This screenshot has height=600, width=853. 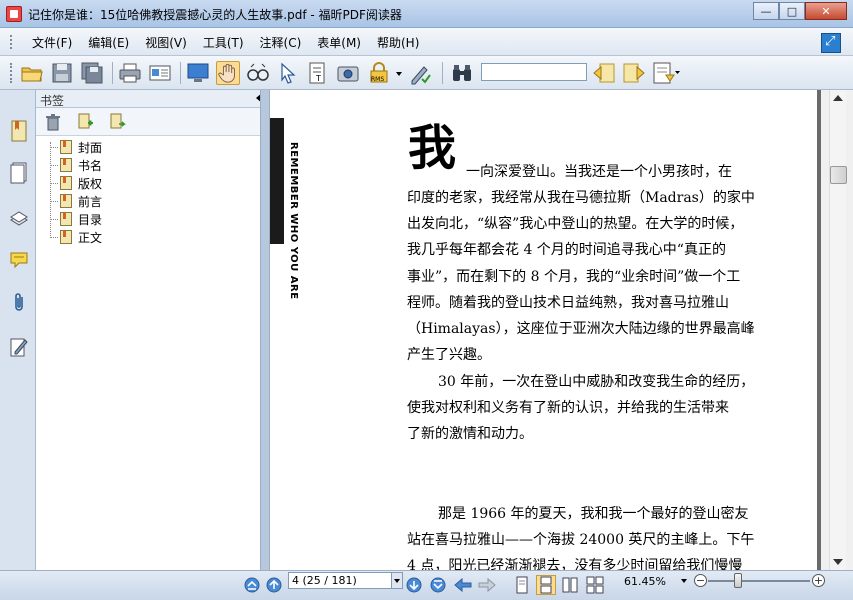 I want to click on menu-form: 表单(M), so click(x=339, y=42).